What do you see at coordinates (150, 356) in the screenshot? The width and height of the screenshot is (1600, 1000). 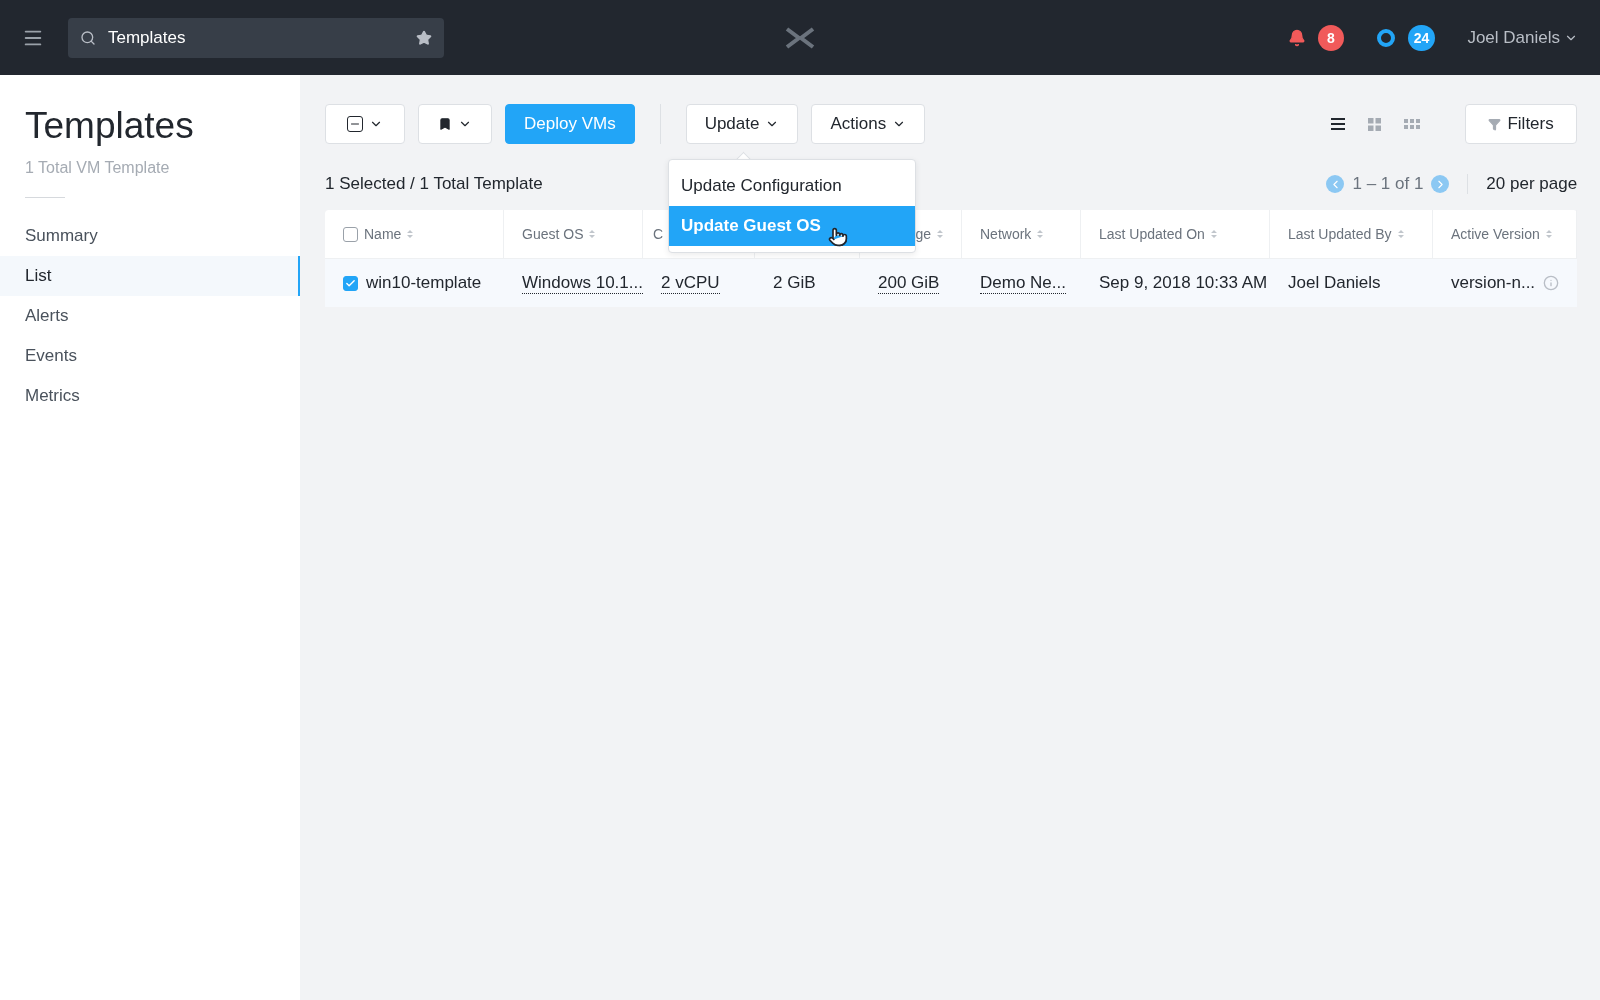 I see `sidebar-item: Events` at bounding box center [150, 356].